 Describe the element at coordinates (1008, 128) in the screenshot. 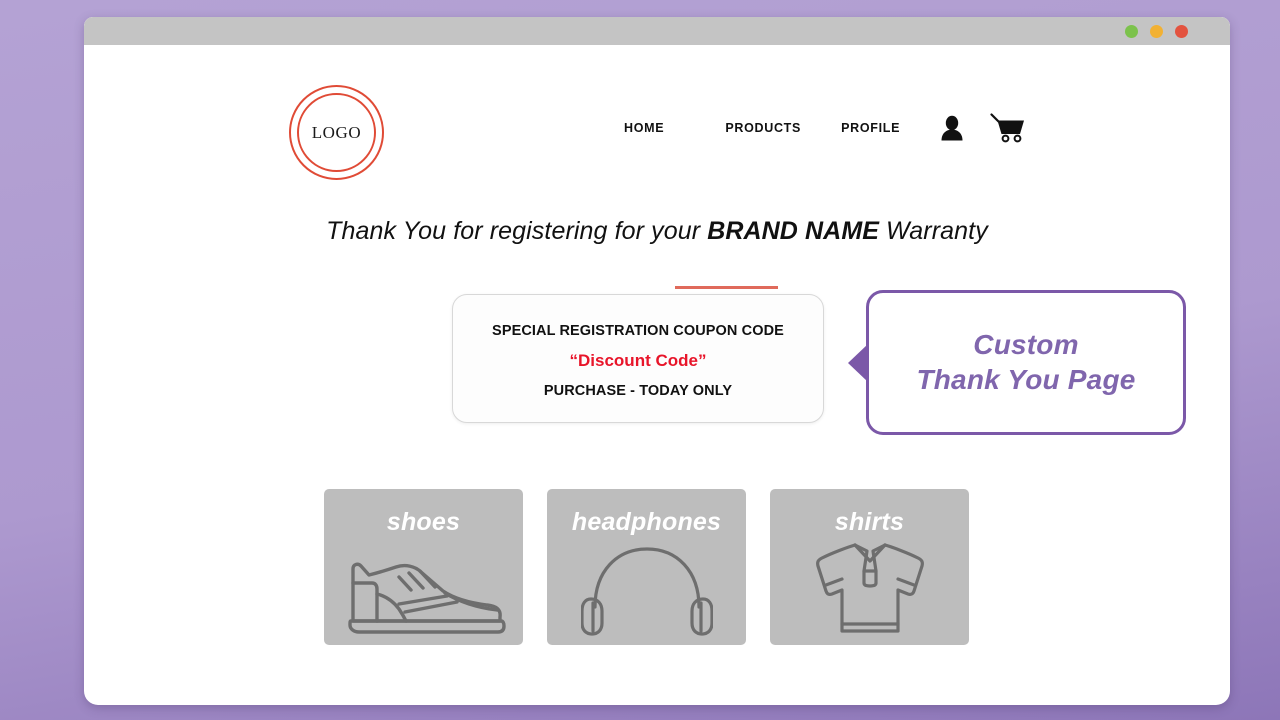

I see `shopping-cart-icon` at that location.